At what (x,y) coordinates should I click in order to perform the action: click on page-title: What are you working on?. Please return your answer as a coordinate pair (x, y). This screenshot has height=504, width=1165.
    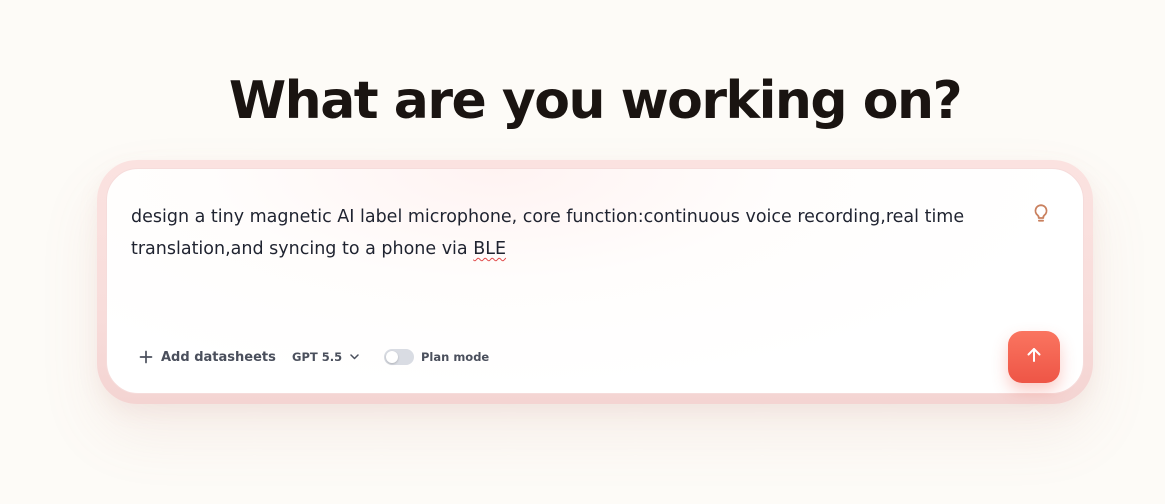
    Looking at the image, I should click on (595, 101).